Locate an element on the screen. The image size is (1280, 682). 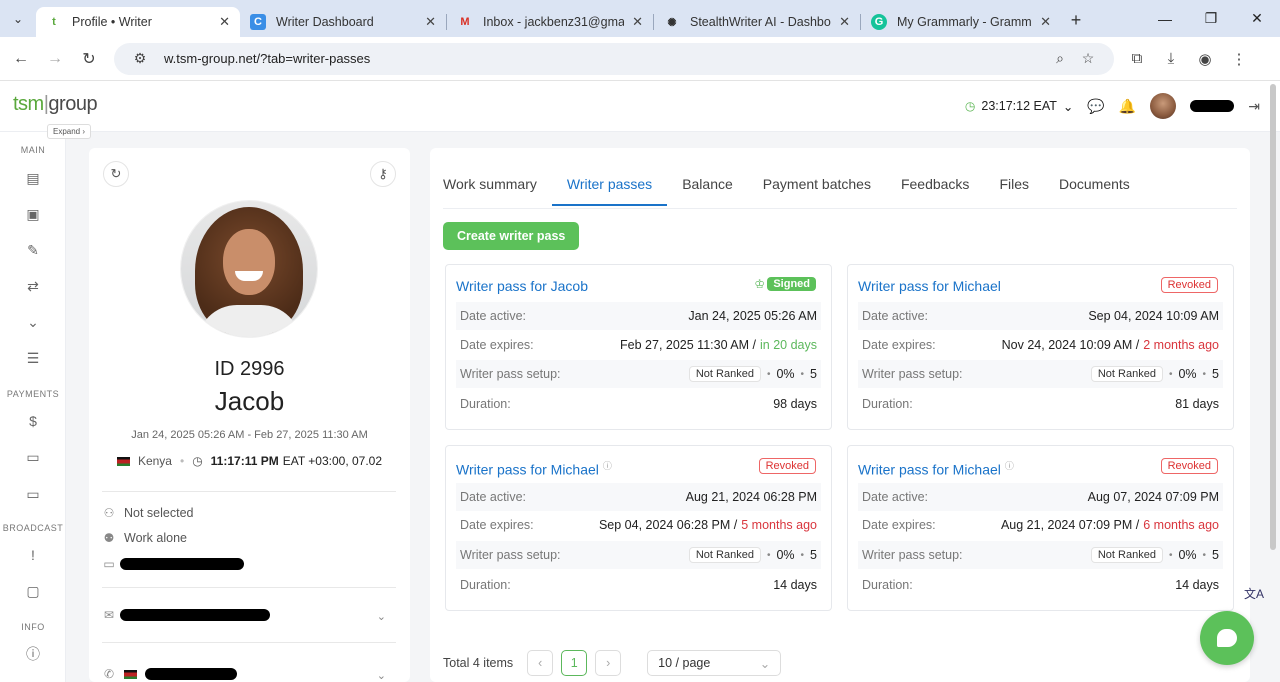
stealthwriter-favicon-icon: ✺ is located at coordinates (672, 22).